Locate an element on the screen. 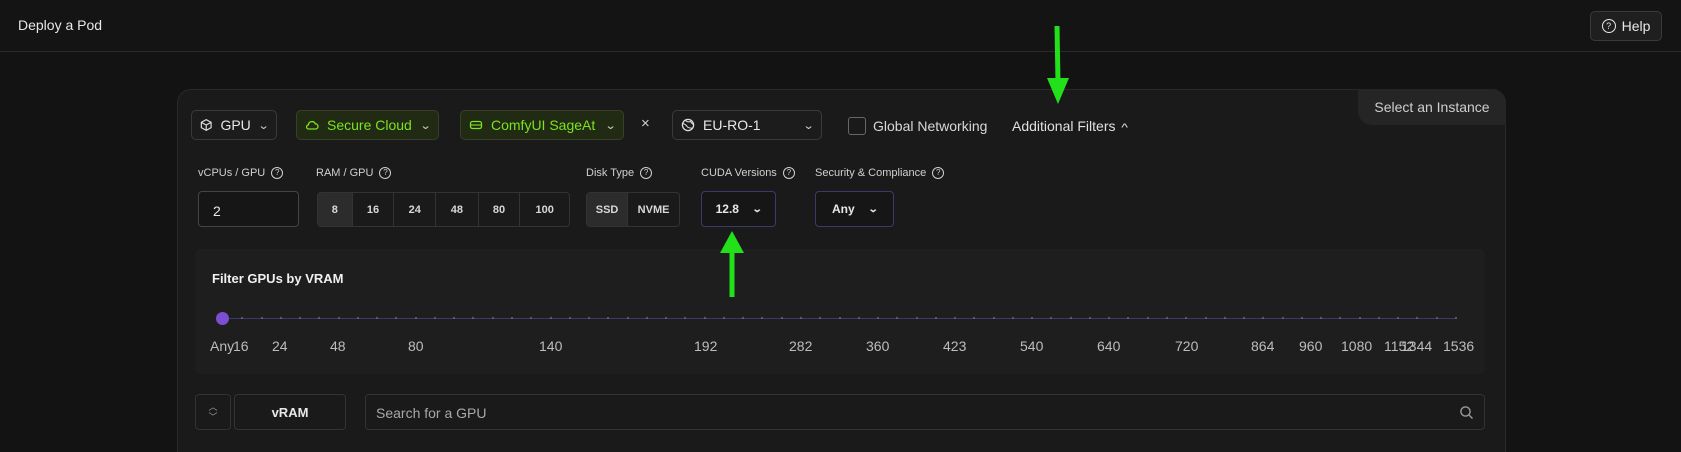 The height and width of the screenshot is (452, 1681). select-instance-tab: Select an Instance is located at coordinates (1432, 107).